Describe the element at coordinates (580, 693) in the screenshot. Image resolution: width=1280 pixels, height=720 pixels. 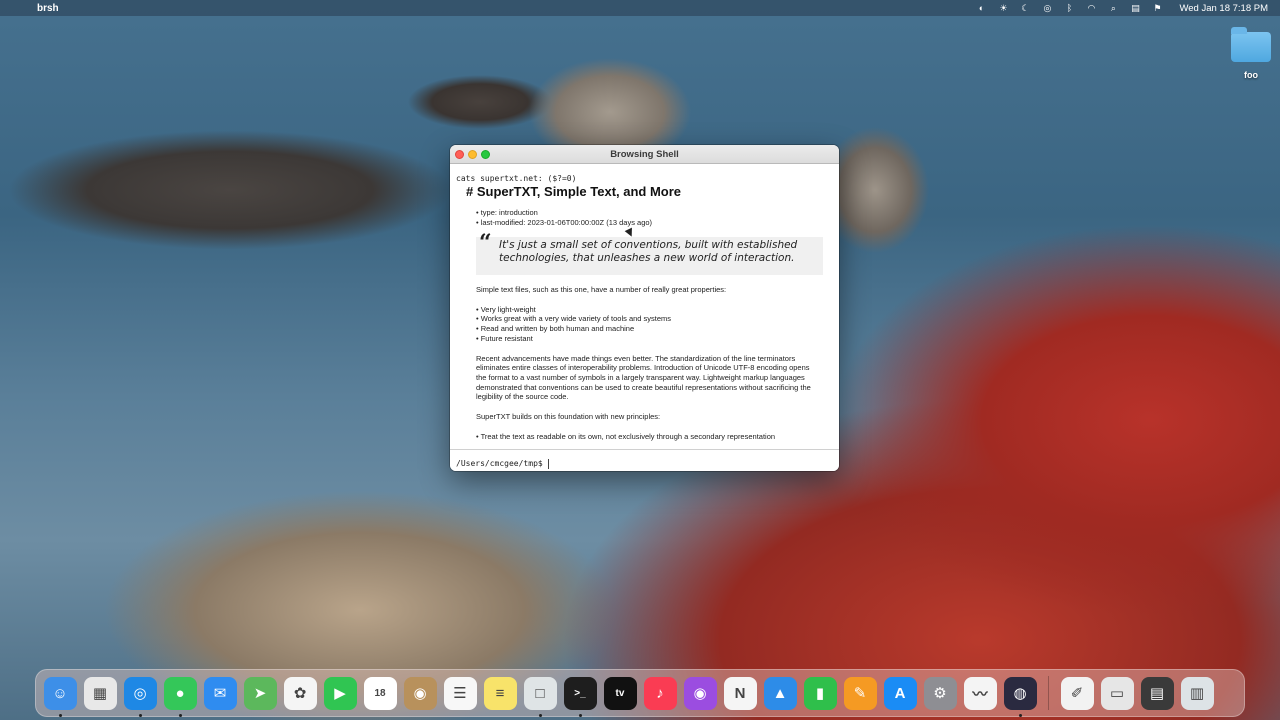
I see `terminal-icon: >_` at that location.